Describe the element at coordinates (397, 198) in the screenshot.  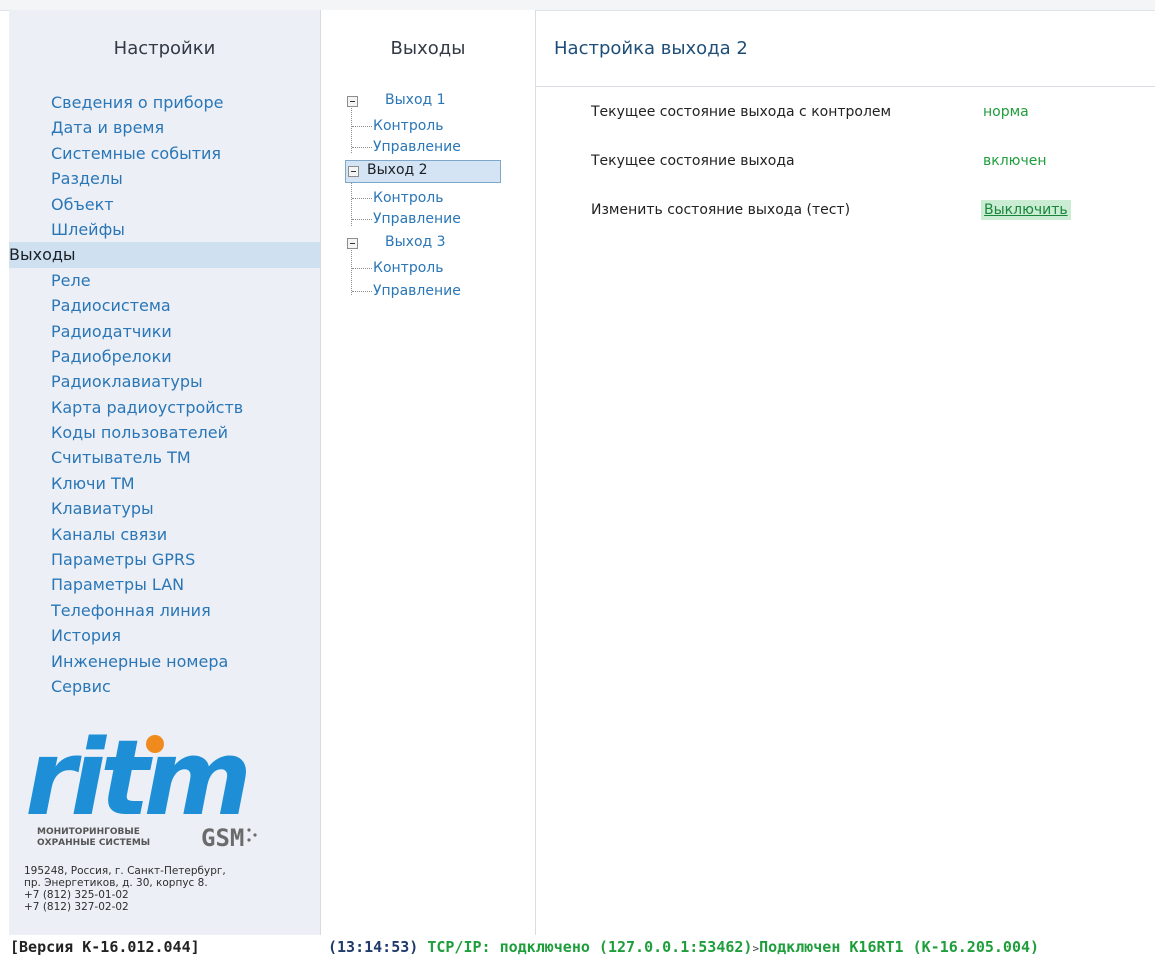
I see `tree-child-control-2: Контроль` at that location.